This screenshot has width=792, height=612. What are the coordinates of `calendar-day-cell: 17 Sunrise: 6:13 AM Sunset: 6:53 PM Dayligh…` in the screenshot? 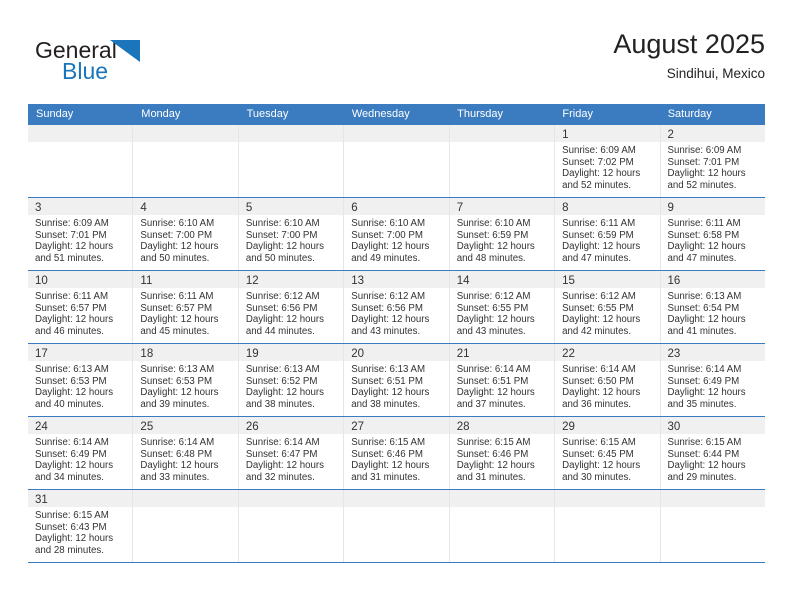 It's located at (81, 380).